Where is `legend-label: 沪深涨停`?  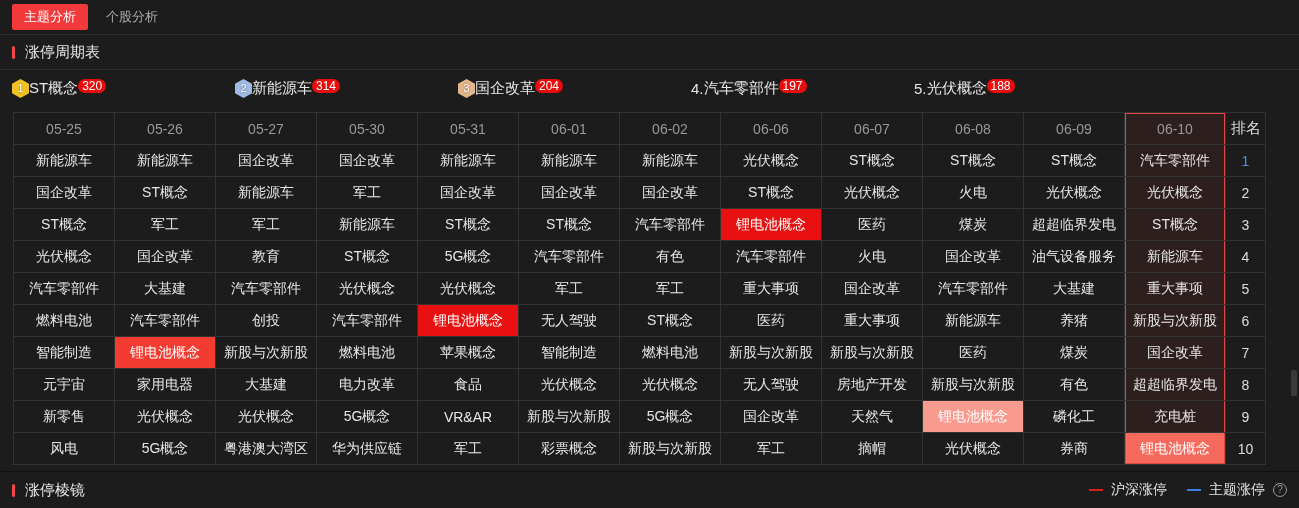 legend-label: 沪深涨停 is located at coordinates (1139, 490).